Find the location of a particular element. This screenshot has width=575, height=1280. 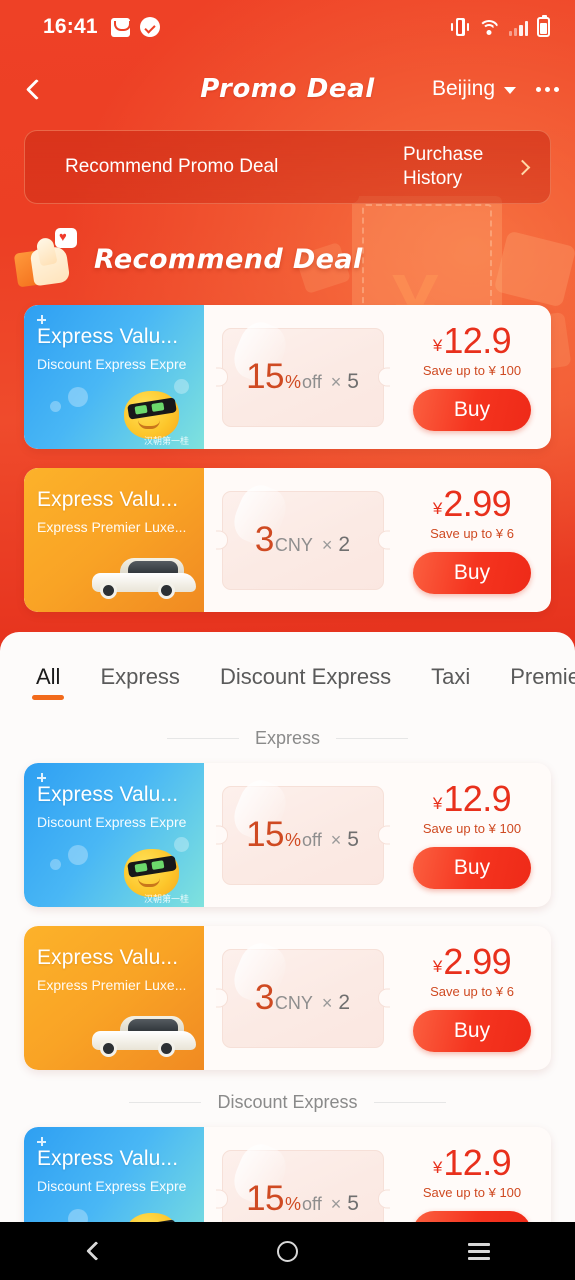

section-label: Discount Express is located at coordinates (287, 1102).